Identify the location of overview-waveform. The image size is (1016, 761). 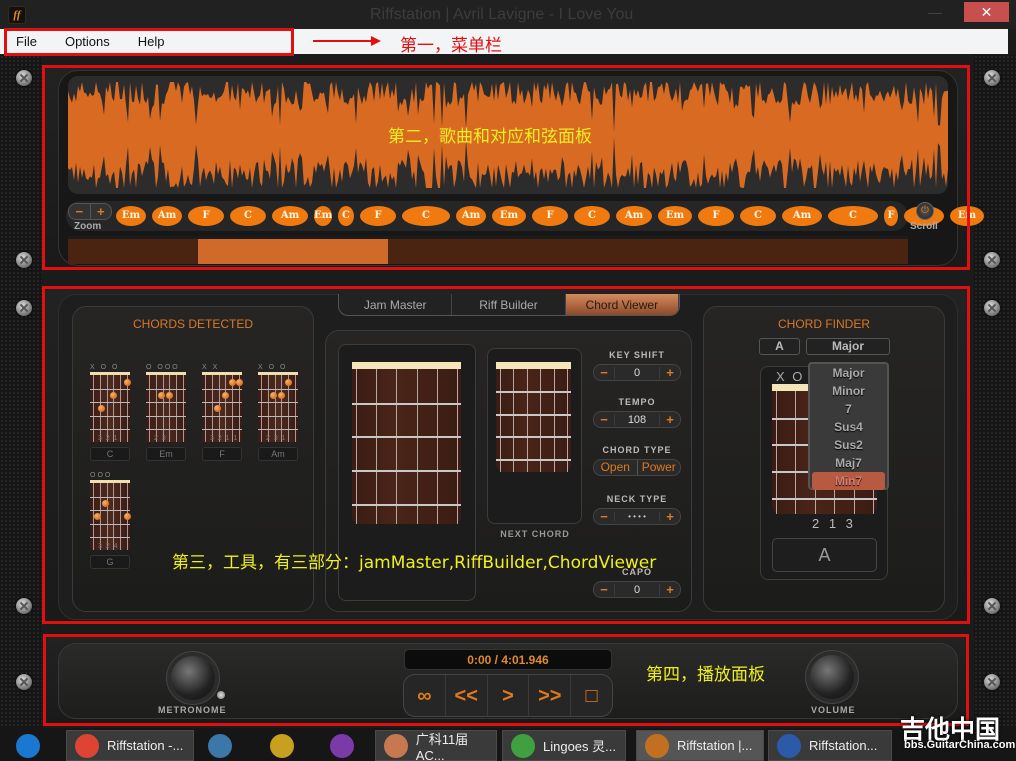
(488, 250).